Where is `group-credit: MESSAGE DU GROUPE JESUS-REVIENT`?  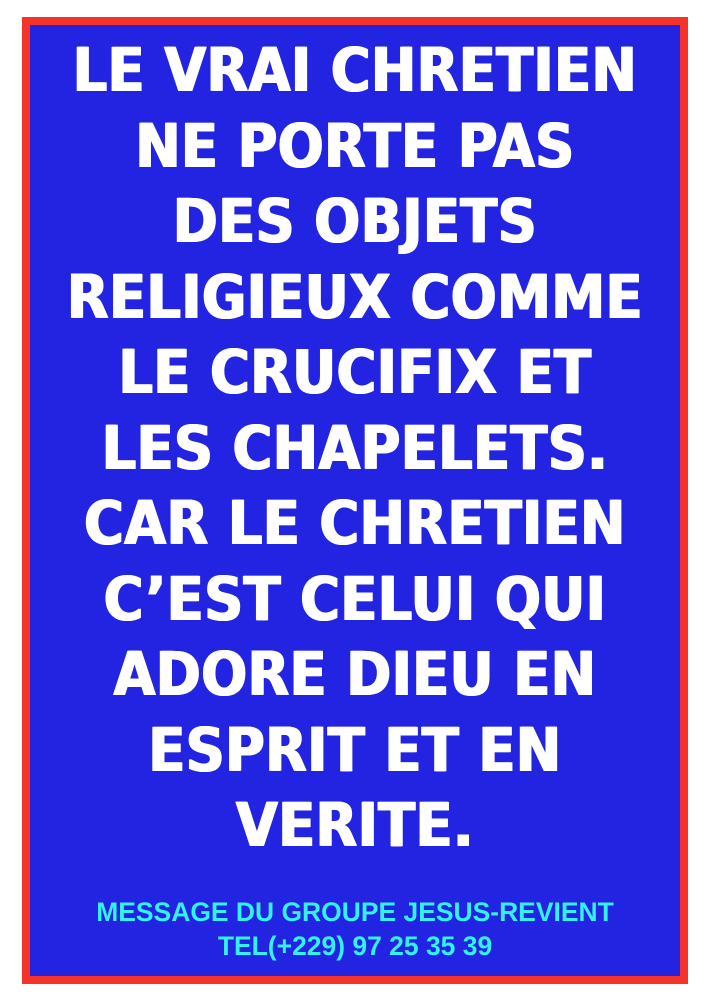 group-credit: MESSAGE DU GROUPE JESUS-REVIENT is located at coordinates (355, 912).